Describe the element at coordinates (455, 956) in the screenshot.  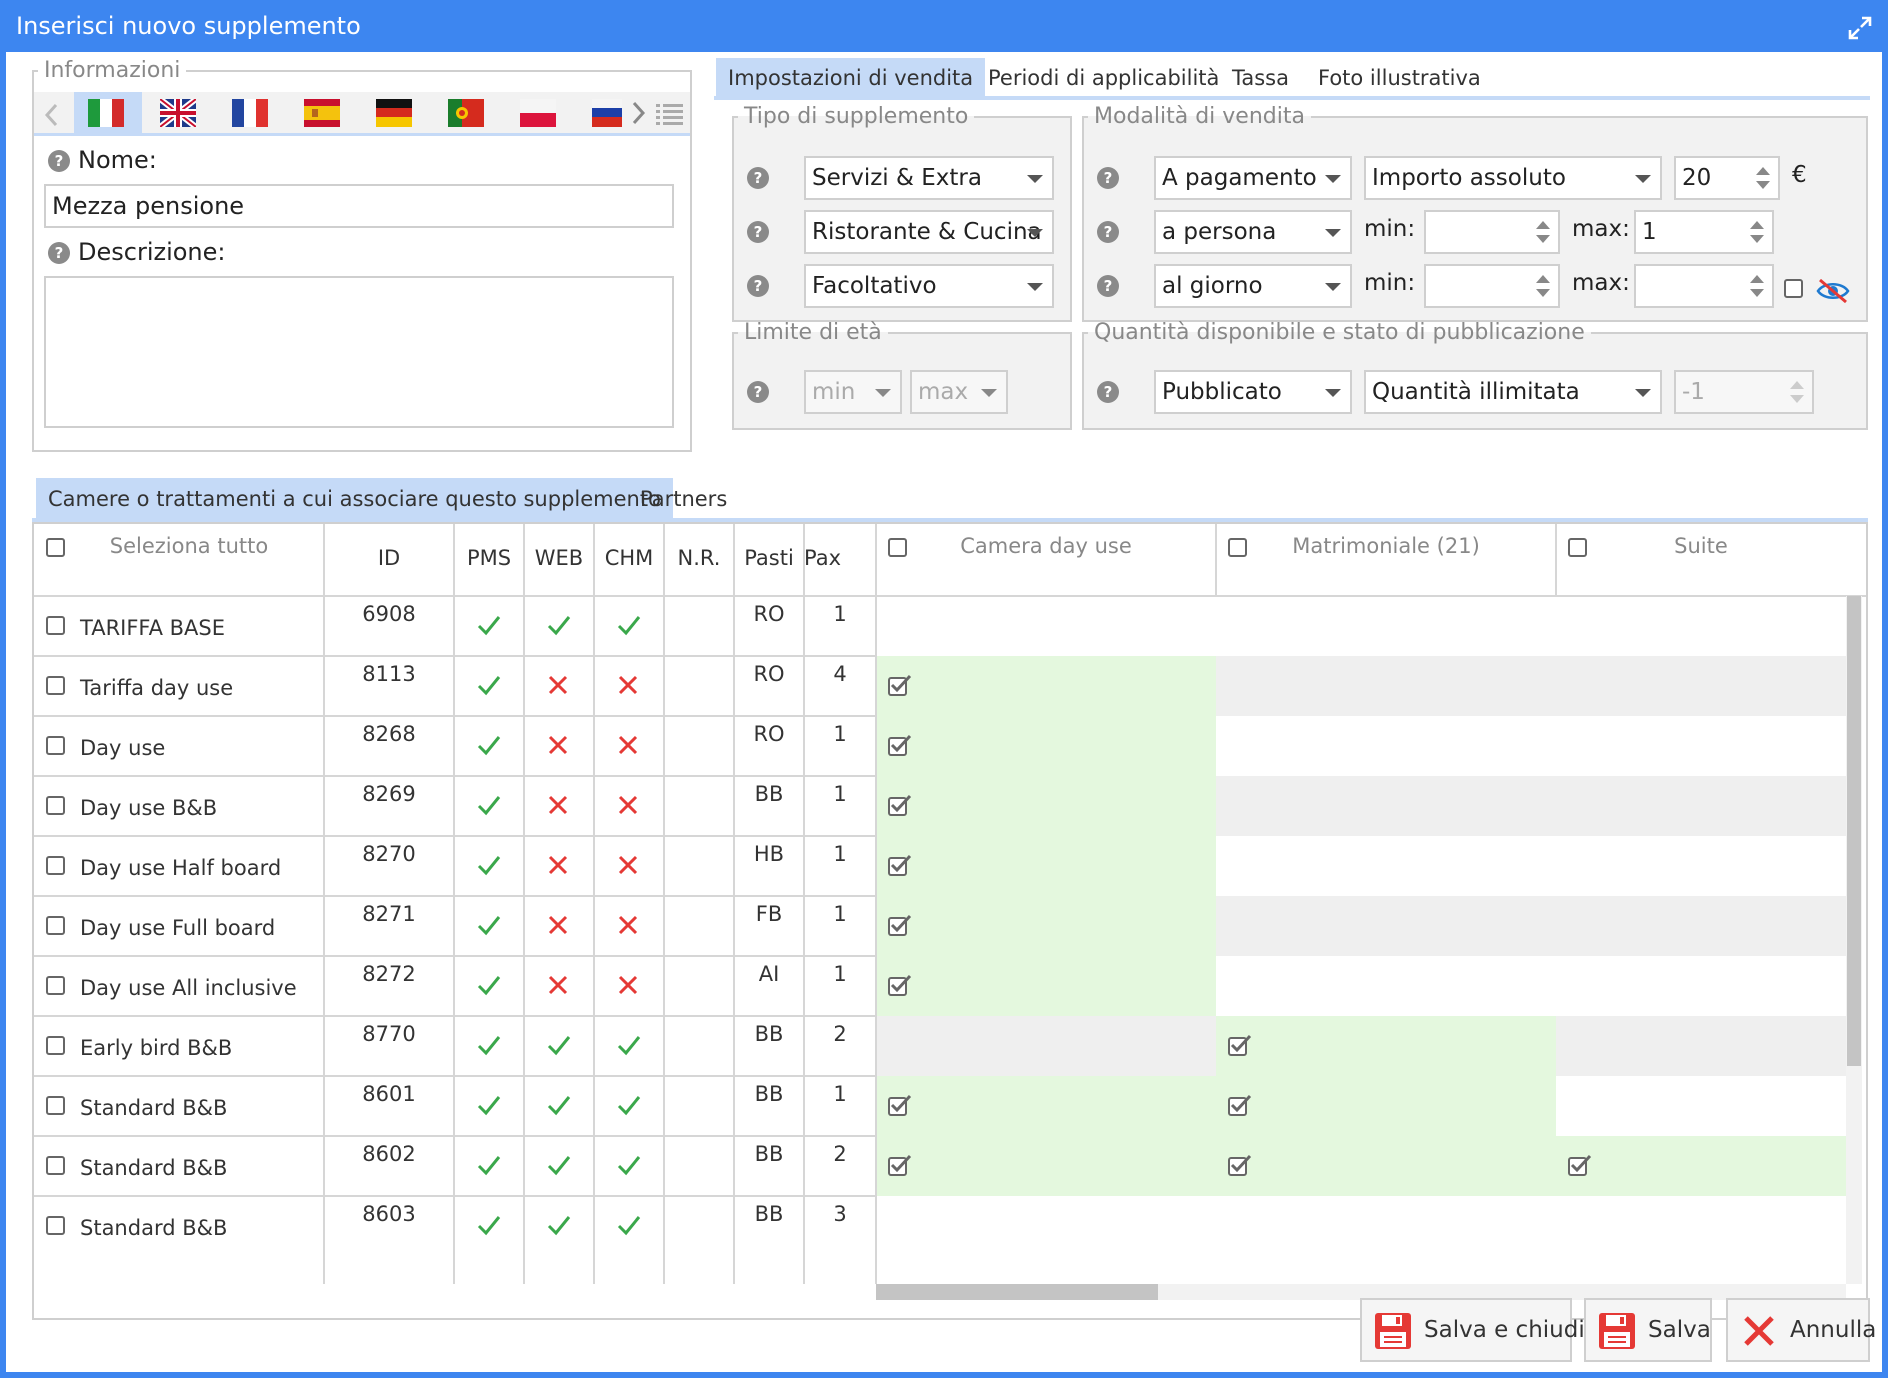
I see `grid-row-divider` at that location.